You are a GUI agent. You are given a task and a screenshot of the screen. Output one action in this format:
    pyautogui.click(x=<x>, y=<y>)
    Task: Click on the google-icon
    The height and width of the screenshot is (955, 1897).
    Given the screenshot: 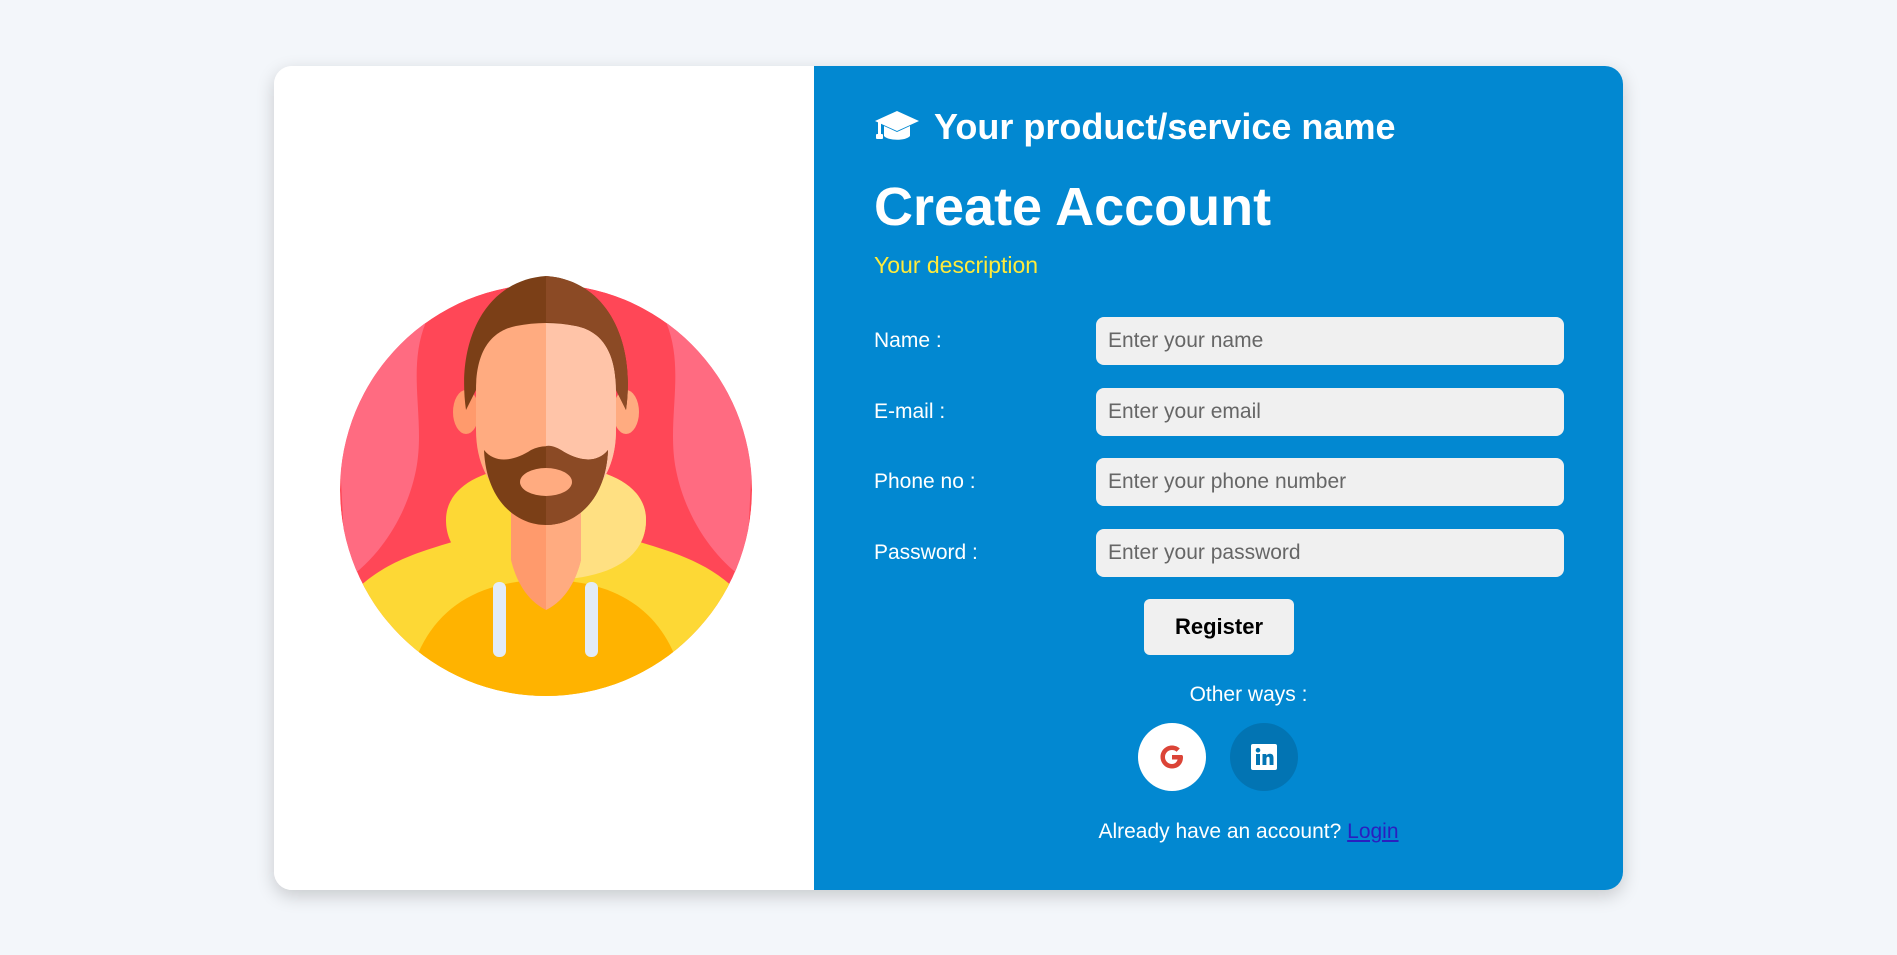 What is the action you would take?
    pyautogui.click(x=1171, y=757)
    